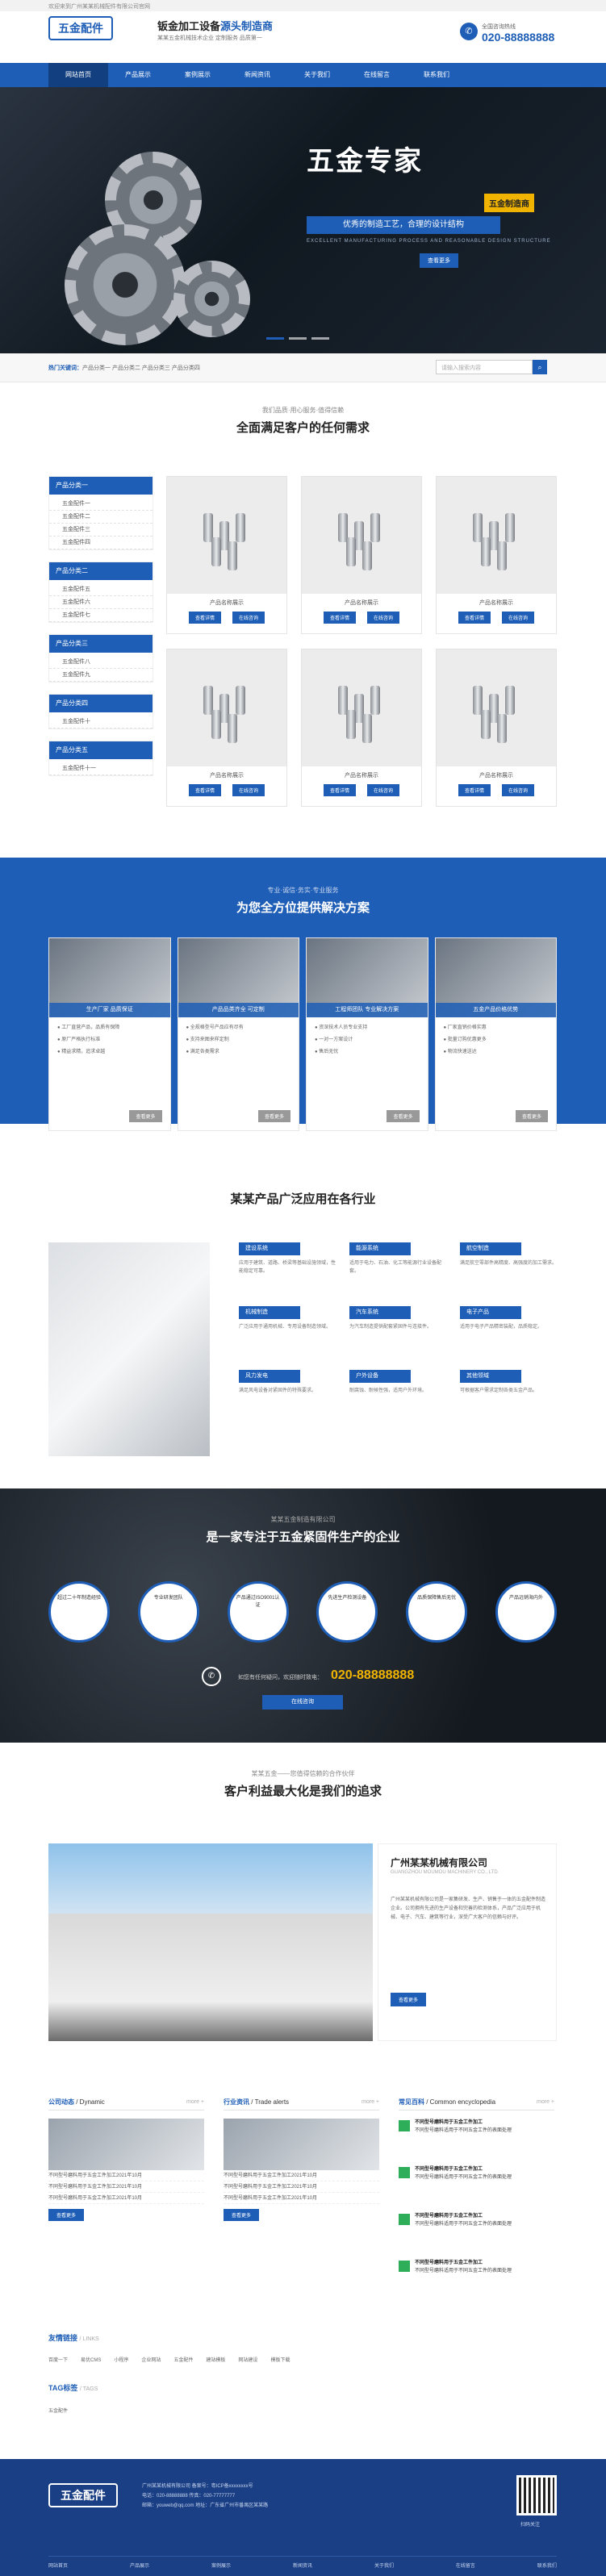 The image size is (606, 2576). I want to click on industry-item: 机械制造 广泛应用于通用机械、专用设备制造领域。, so click(287, 1333).